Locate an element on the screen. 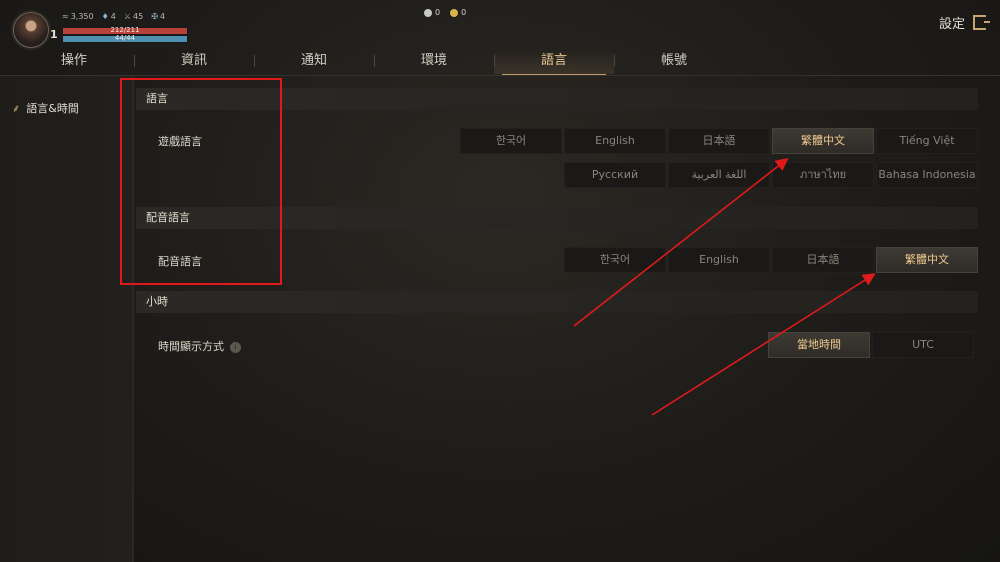 The width and height of the screenshot is (1000, 562). tab-divider is located at coordinates (500, 75).